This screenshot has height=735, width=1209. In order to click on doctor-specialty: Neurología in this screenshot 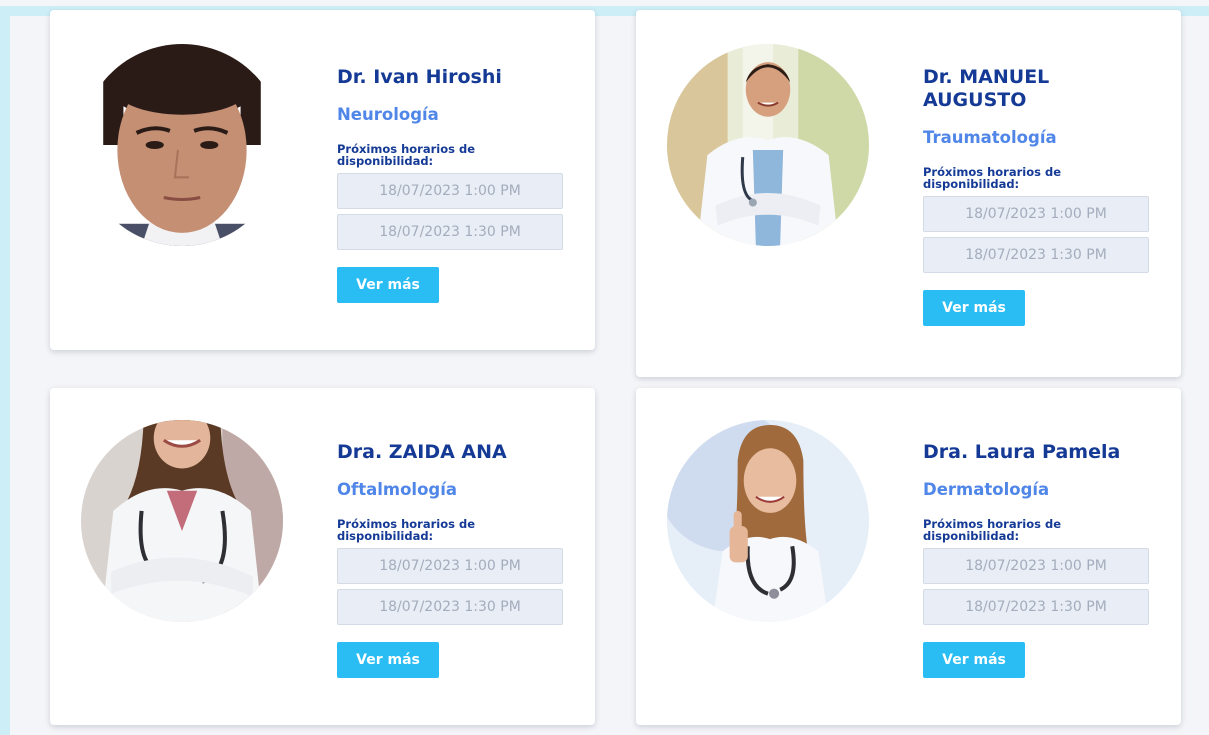, I will do `click(388, 114)`.